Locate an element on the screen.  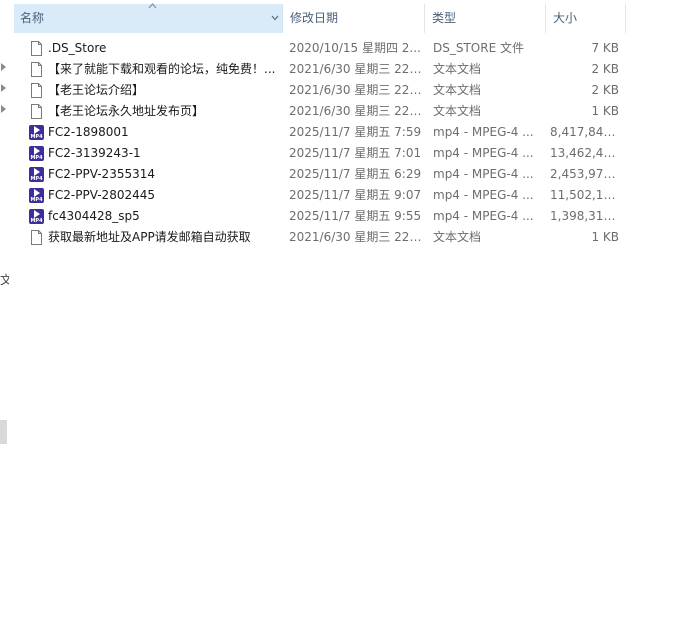
file-name: fc4304428_sp5 is located at coordinates (94, 216).